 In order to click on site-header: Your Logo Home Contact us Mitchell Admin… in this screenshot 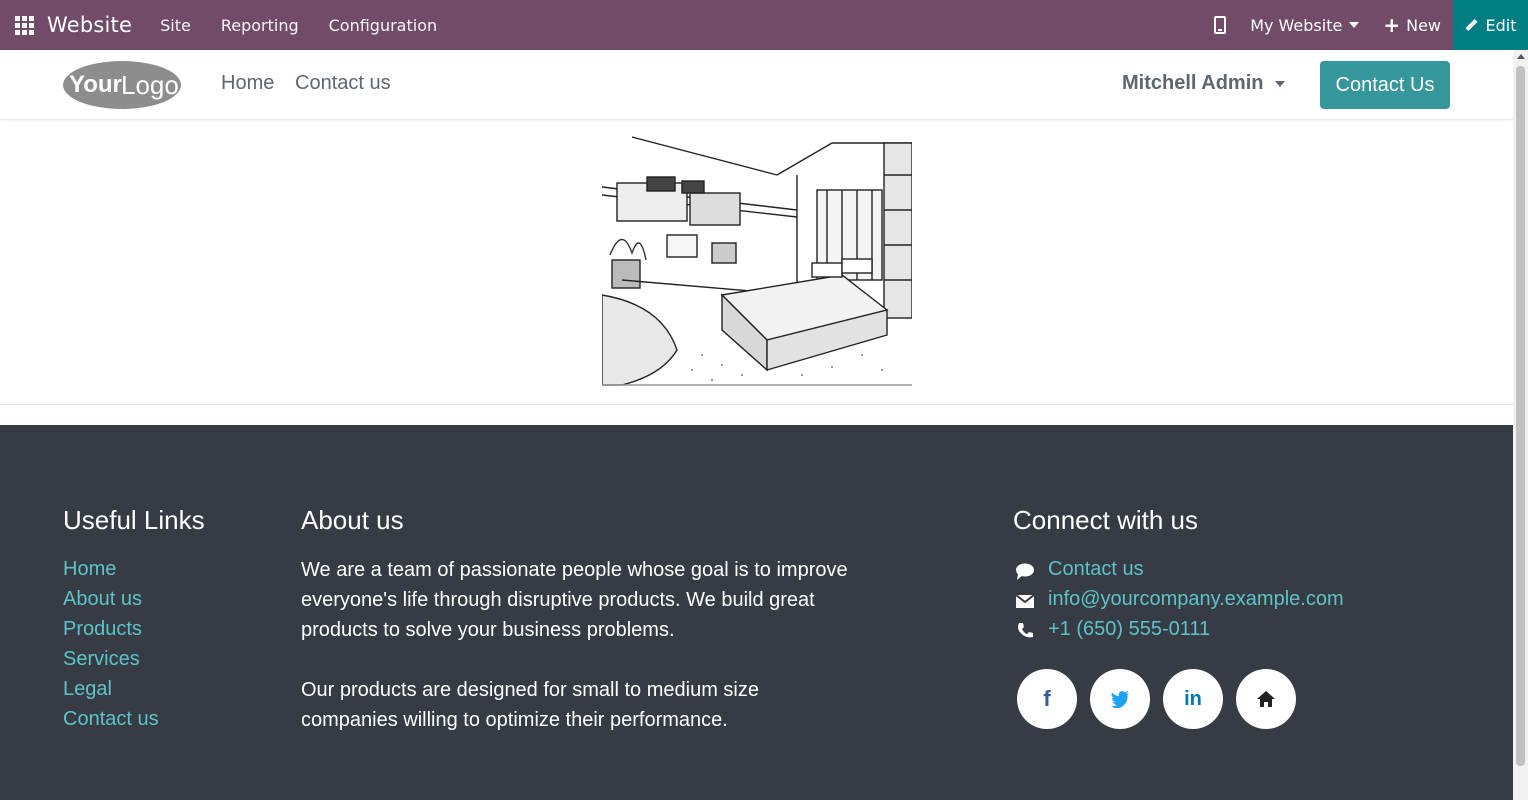, I will do `click(756, 85)`.